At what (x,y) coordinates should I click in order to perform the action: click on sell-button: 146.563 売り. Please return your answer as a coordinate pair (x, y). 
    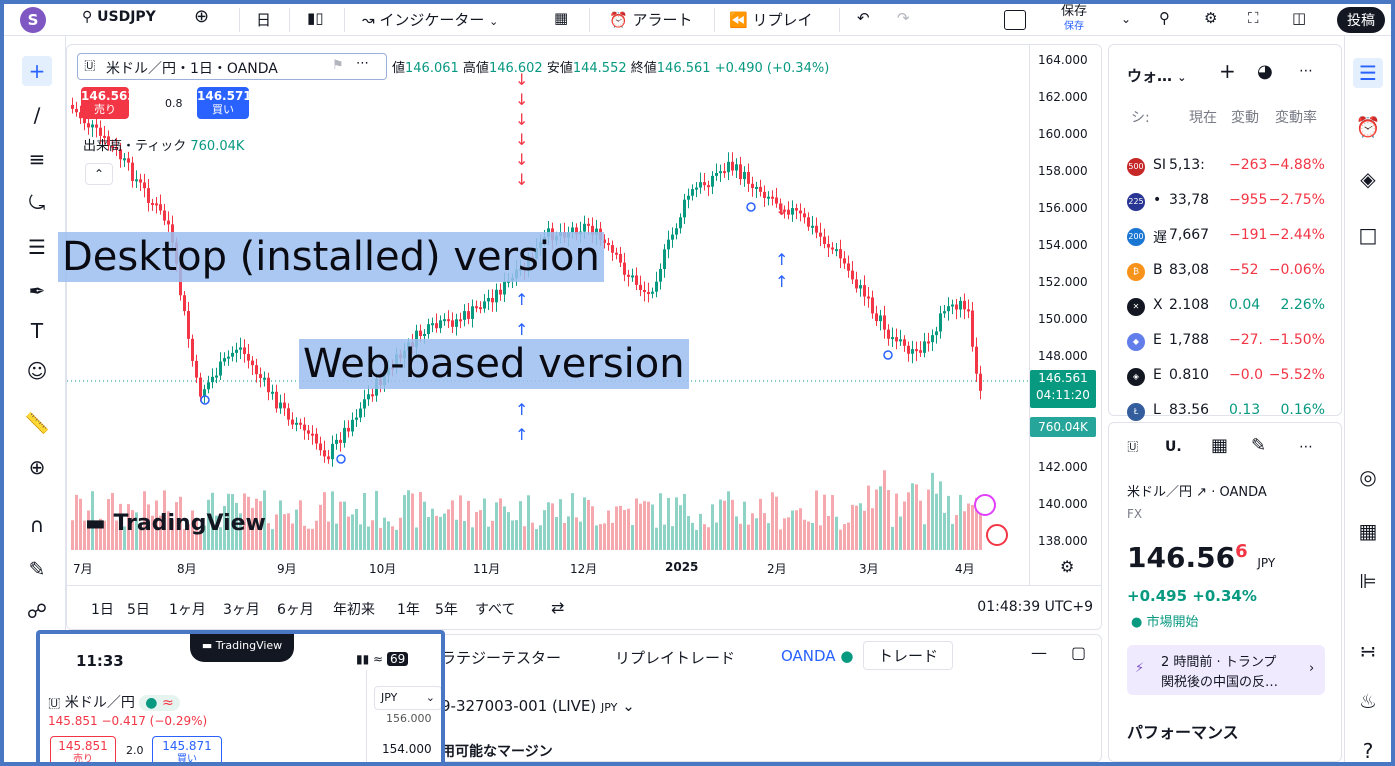
    Looking at the image, I should click on (108, 103).